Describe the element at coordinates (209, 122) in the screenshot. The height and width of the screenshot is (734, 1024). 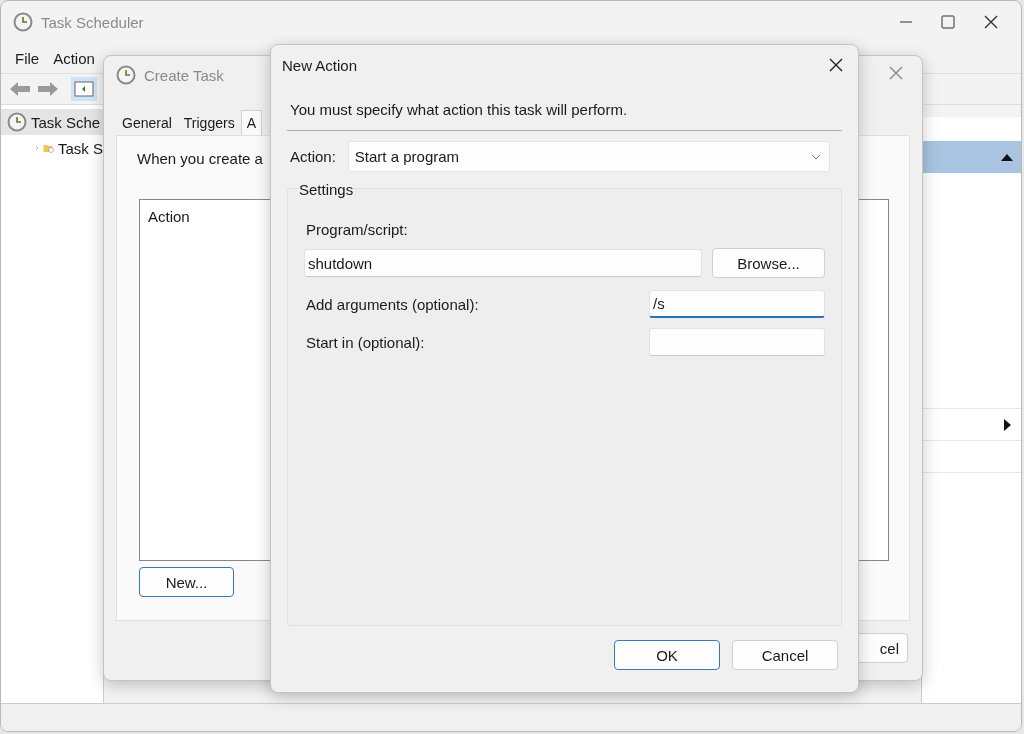
I see `tab: Triggers` at that location.